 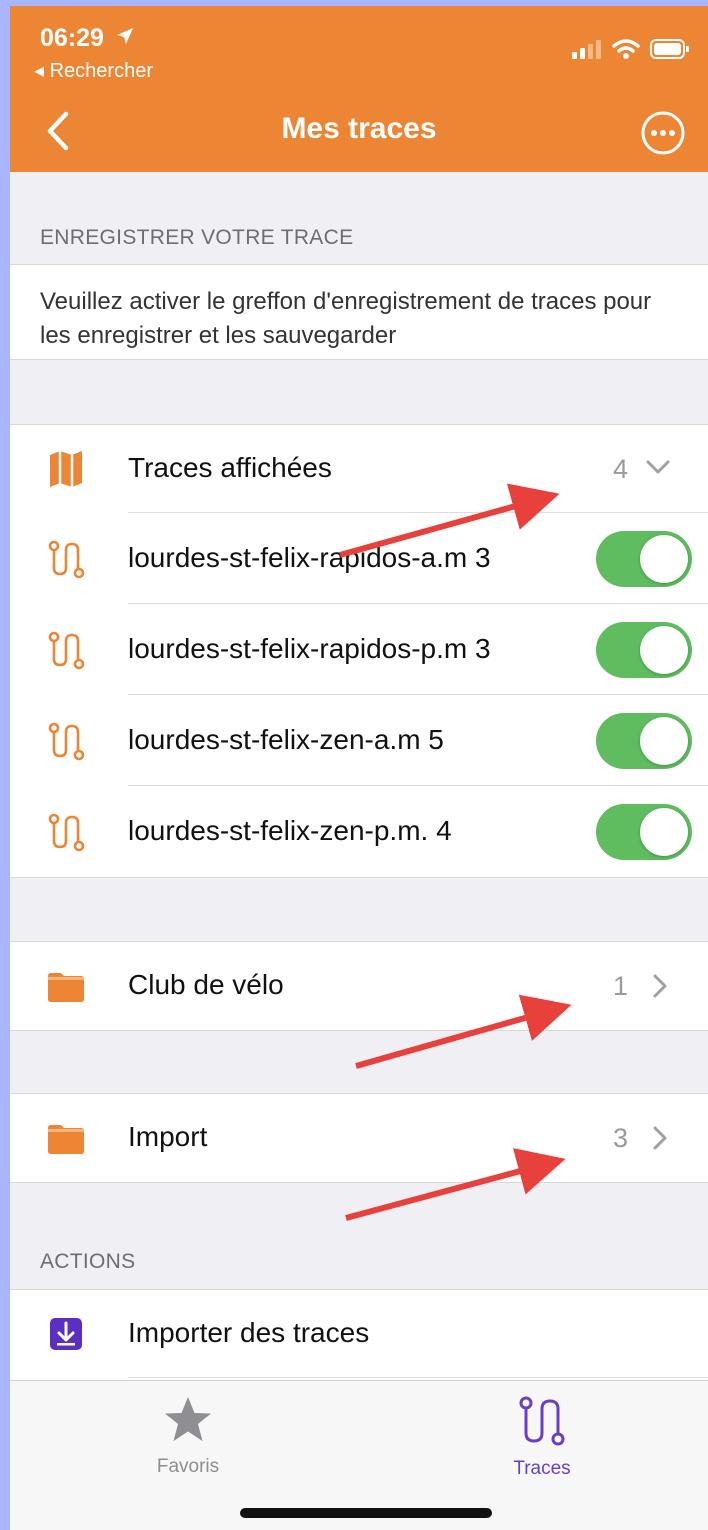 What do you see at coordinates (620, 1138) in the screenshot?
I see `folder-count: 3` at bounding box center [620, 1138].